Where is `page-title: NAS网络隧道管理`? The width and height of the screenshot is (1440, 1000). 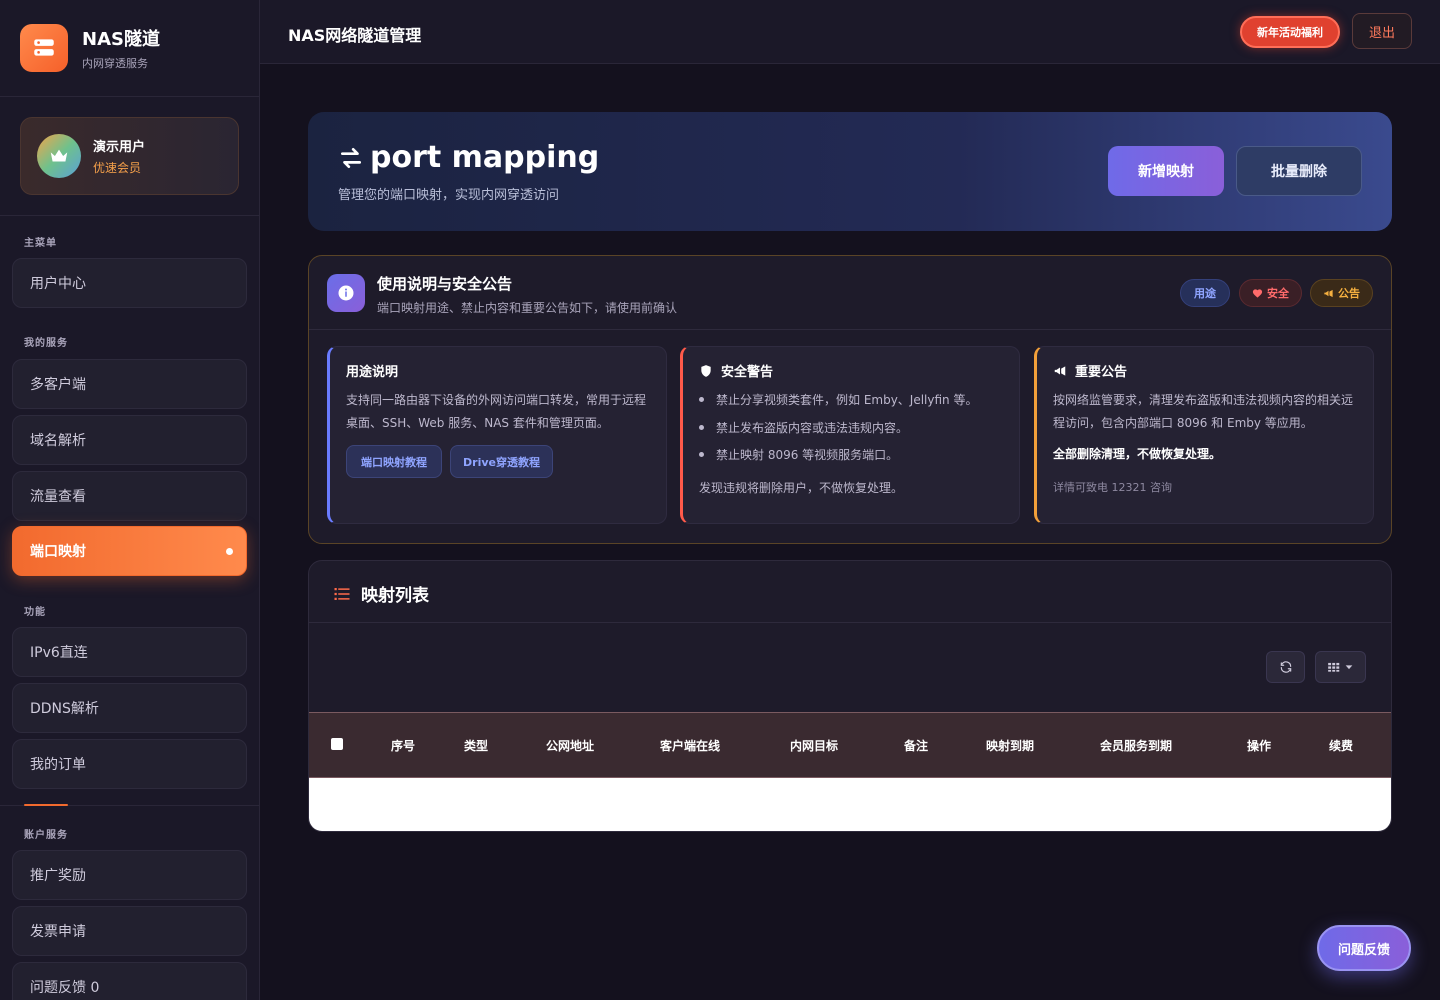 page-title: NAS网络隧道管理 is located at coordinates (355, 35).